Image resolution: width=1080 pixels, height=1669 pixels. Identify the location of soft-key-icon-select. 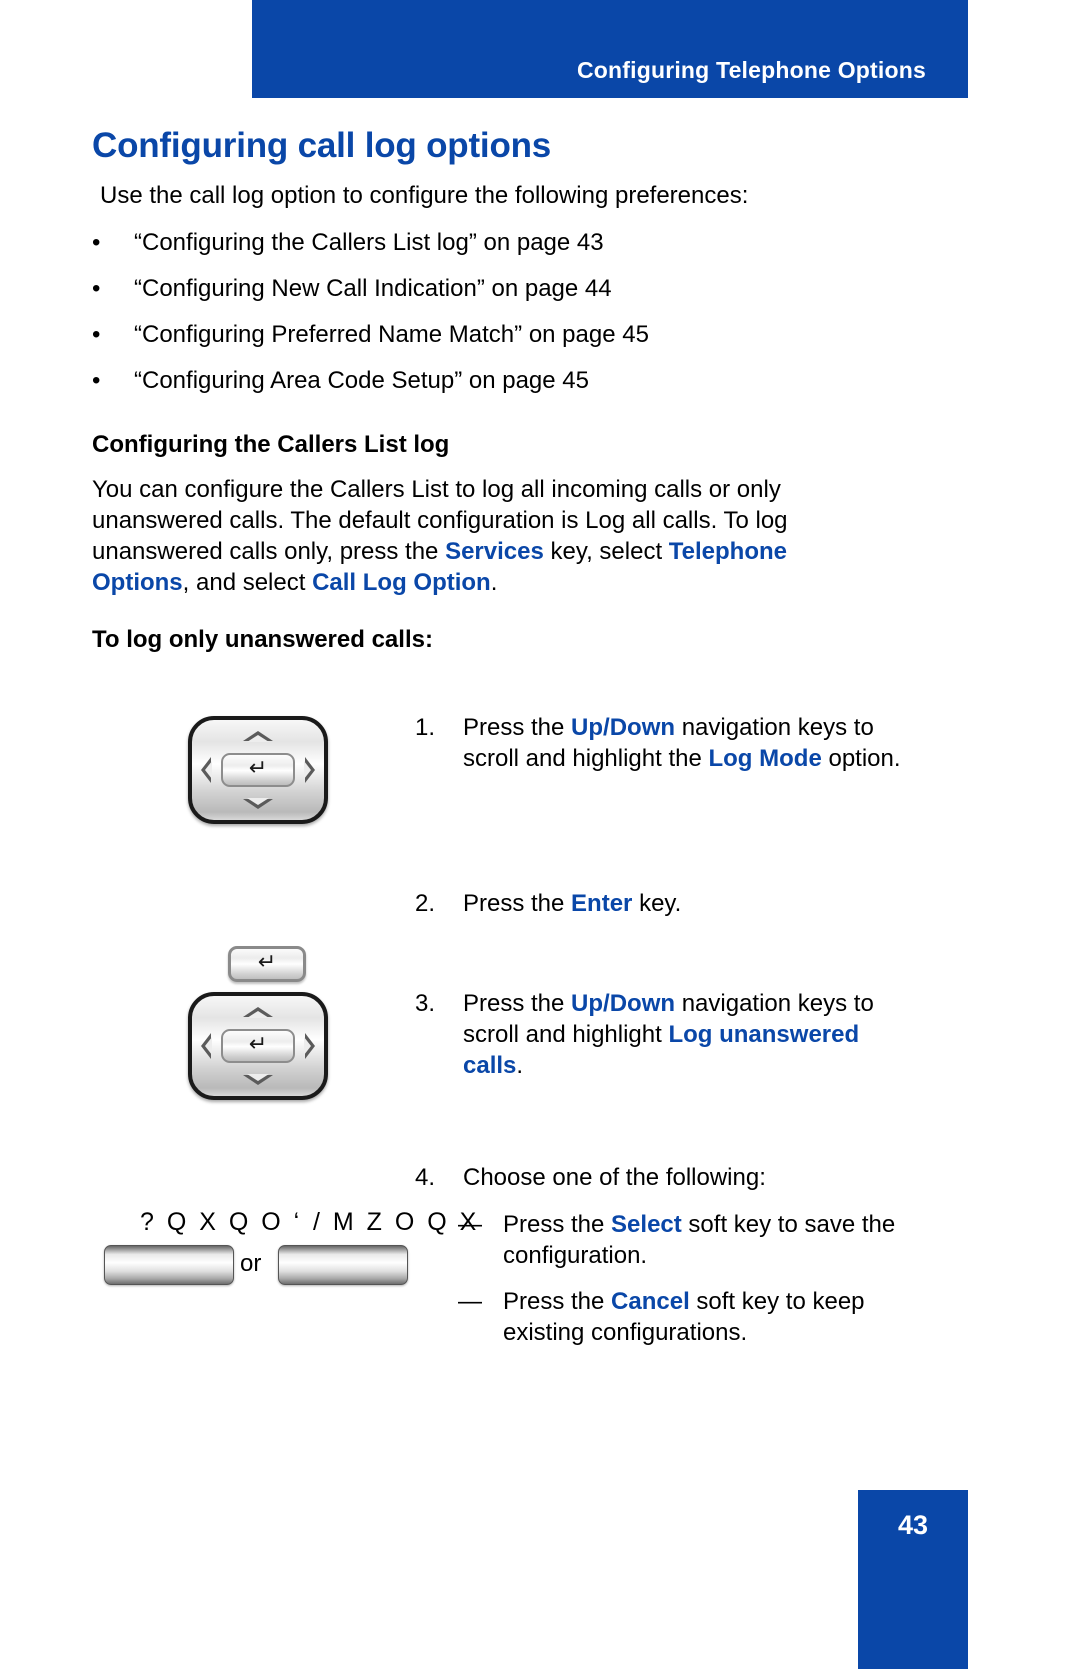
(169, 1265).